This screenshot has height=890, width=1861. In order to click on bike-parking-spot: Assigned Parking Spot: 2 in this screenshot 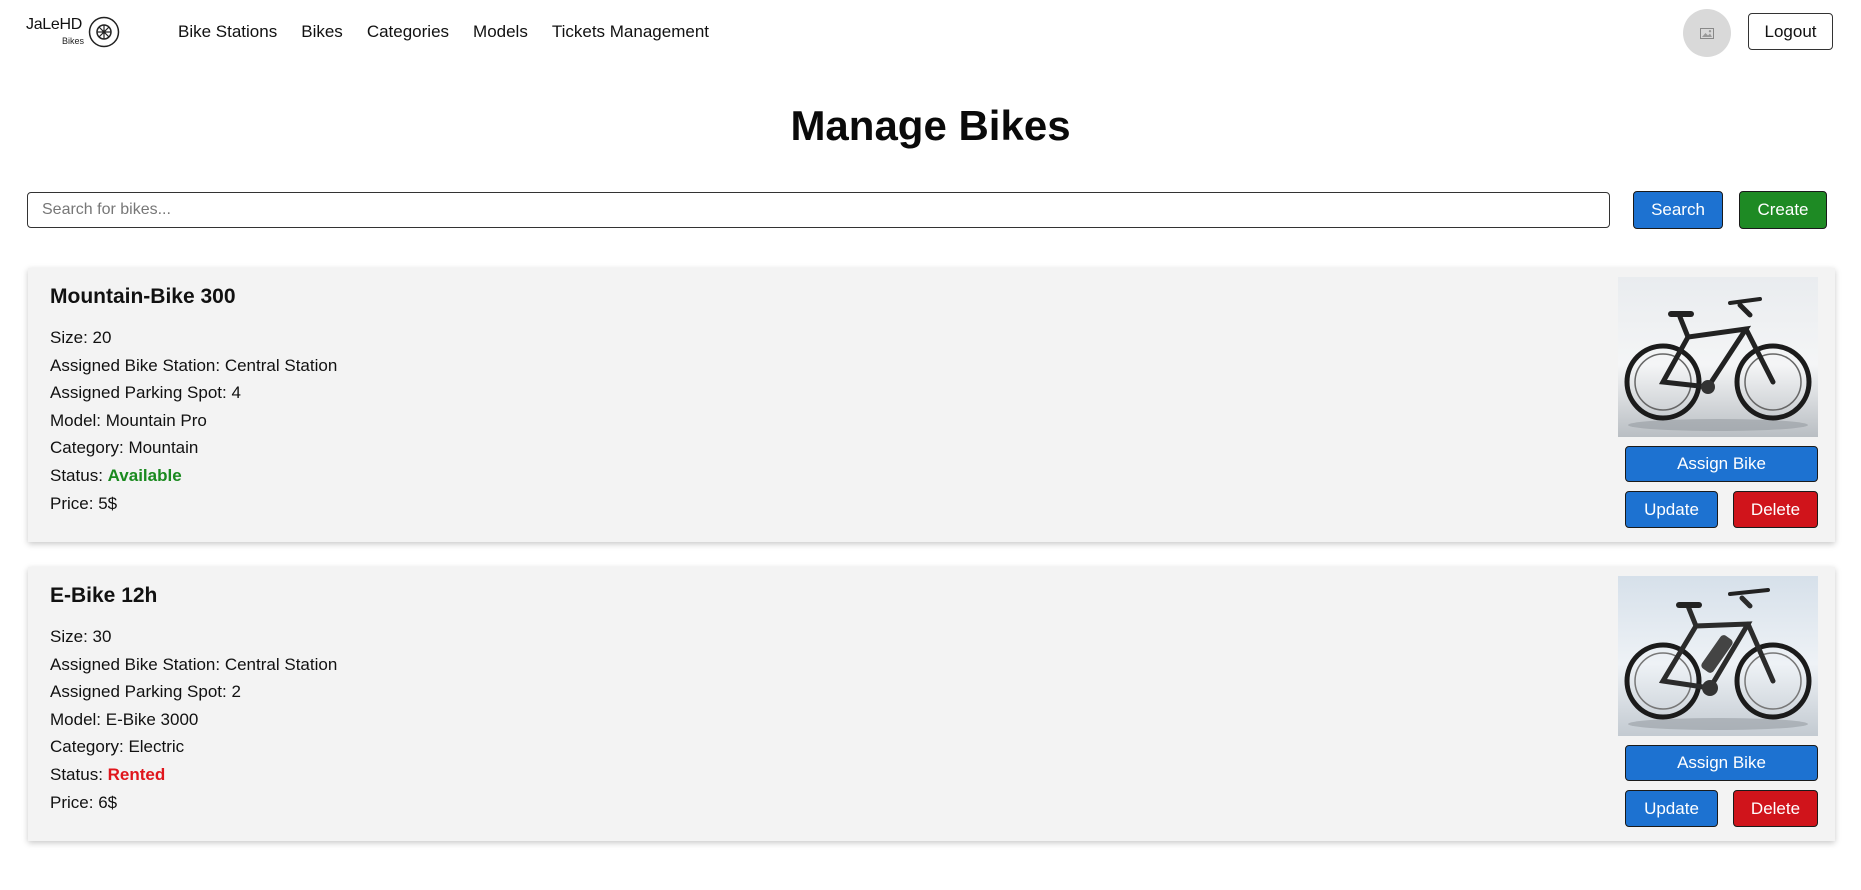, I will do `click(145, 692)`.